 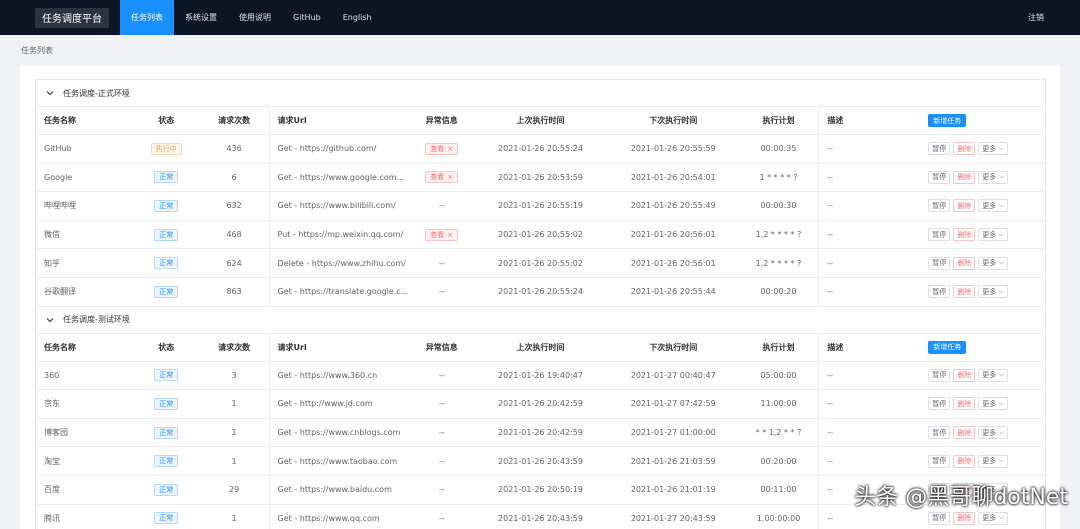 I want to click on logout-link: 注销, so click(x=1036, y=17).